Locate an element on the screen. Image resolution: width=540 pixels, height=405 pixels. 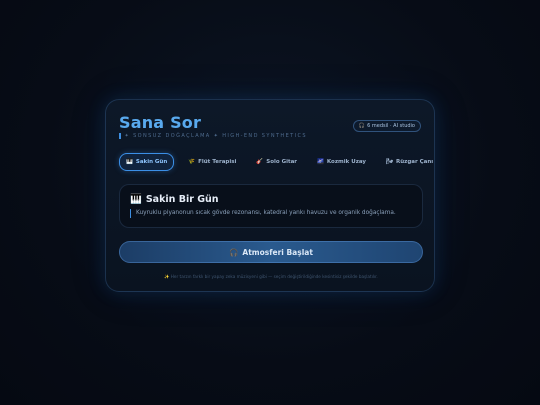
tab-ruzgar-cani: 🌬 Rüzgar Çanı is located at coordinates (409, 162).